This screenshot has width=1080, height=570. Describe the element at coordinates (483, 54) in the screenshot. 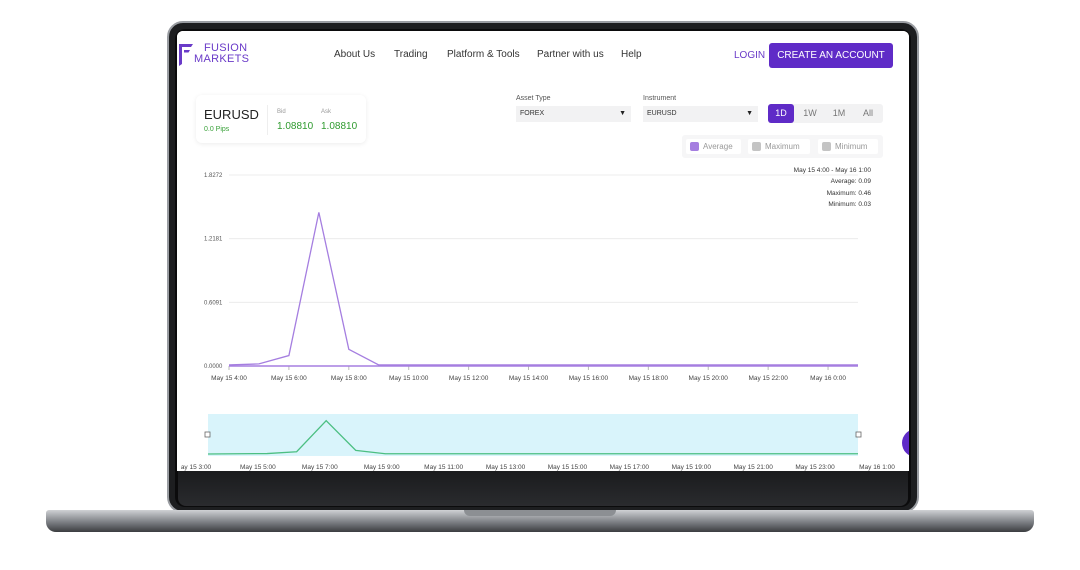

I see `nav-platform-tools: Platform & Tools` at that location.